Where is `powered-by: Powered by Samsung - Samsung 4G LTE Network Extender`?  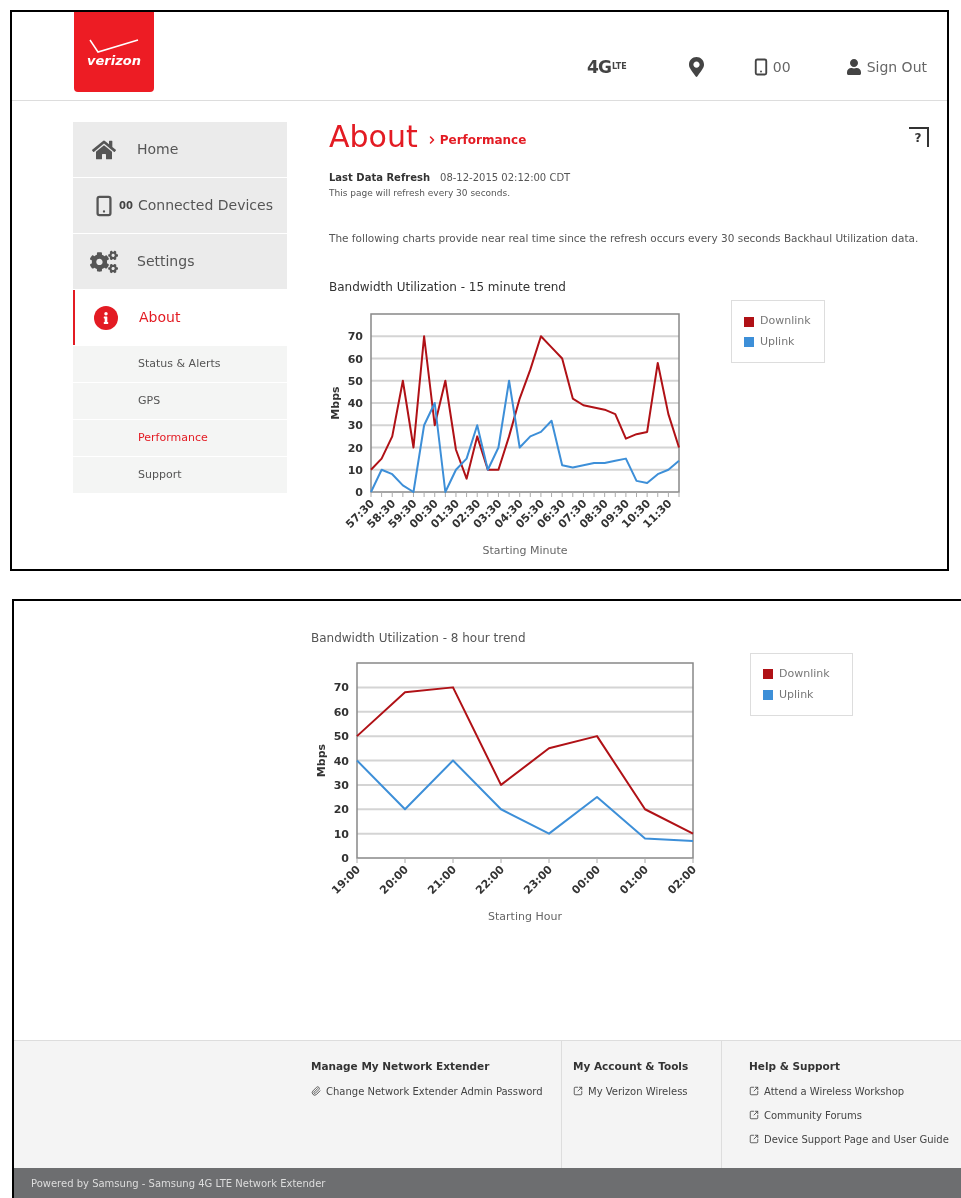 powered-by: Powered by Samsung - Samsung 4G LTE Network Extender is located at coordinates (178, 1183).